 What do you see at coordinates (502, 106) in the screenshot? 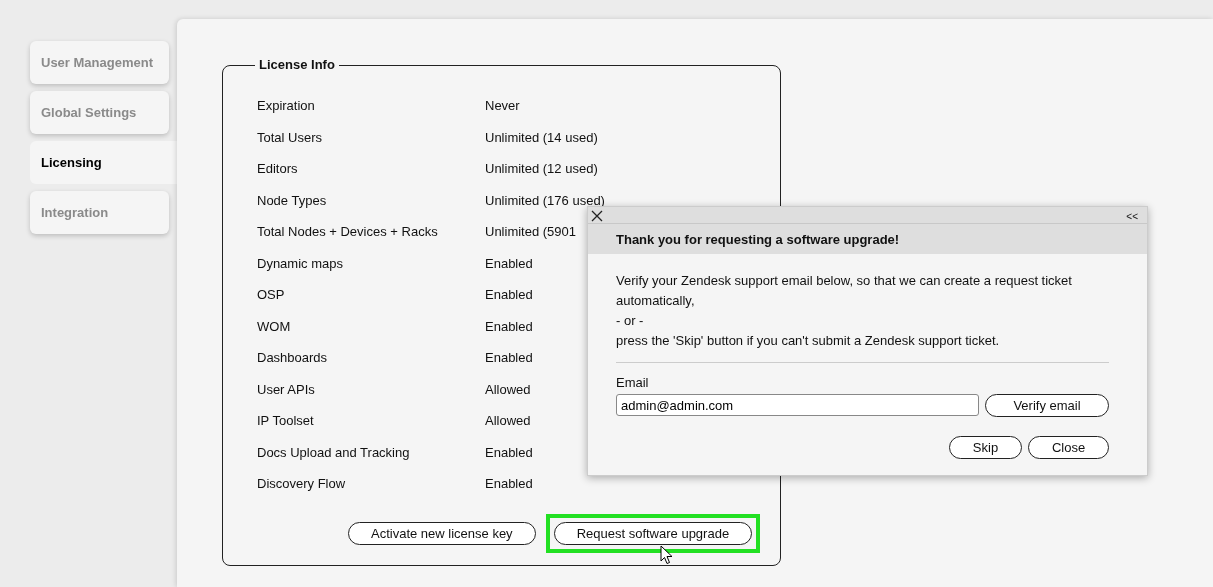
I see `field-value: Never` at bounding box center [502, 106].